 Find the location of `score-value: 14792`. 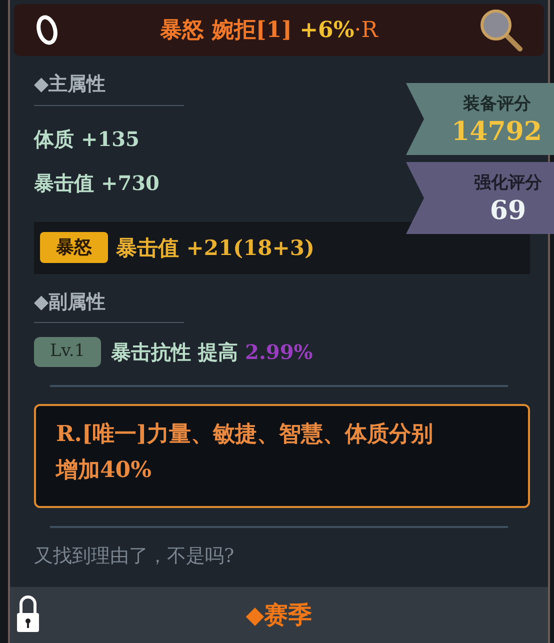

score-value: 14792 is located at coordinates (497, 132).